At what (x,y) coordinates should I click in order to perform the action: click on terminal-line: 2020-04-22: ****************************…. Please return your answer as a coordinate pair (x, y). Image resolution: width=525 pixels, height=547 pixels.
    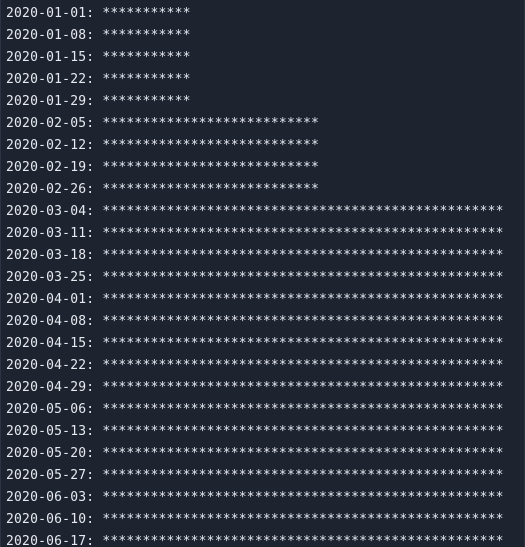
    Looking at the image, I should click on (263, 366).